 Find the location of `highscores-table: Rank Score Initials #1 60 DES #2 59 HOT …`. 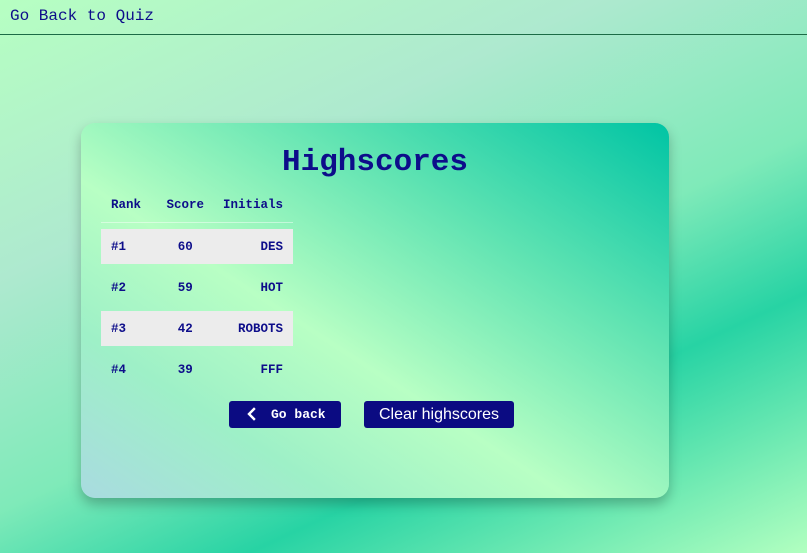

highscores-table: Rank Score Initials #1 60 DES #2 59 HOT … is located at coordinates (197, 287).